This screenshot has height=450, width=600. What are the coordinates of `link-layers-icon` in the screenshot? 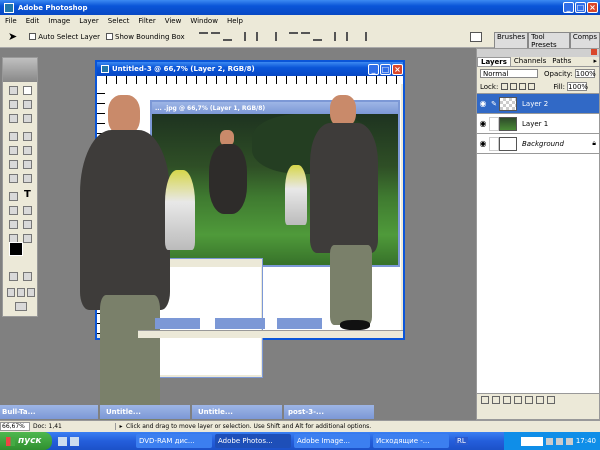 It's located at (485, 400).